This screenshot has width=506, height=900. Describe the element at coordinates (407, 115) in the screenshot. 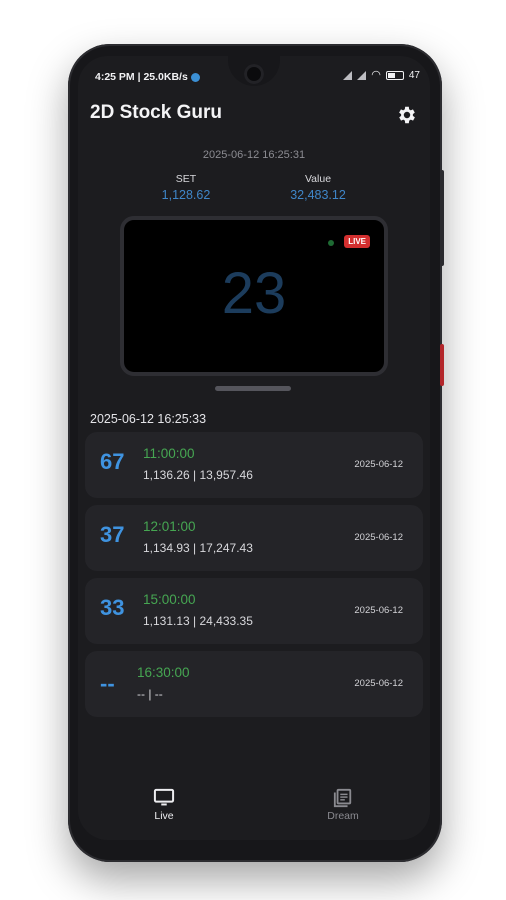

I see `gear-icon` at that location.